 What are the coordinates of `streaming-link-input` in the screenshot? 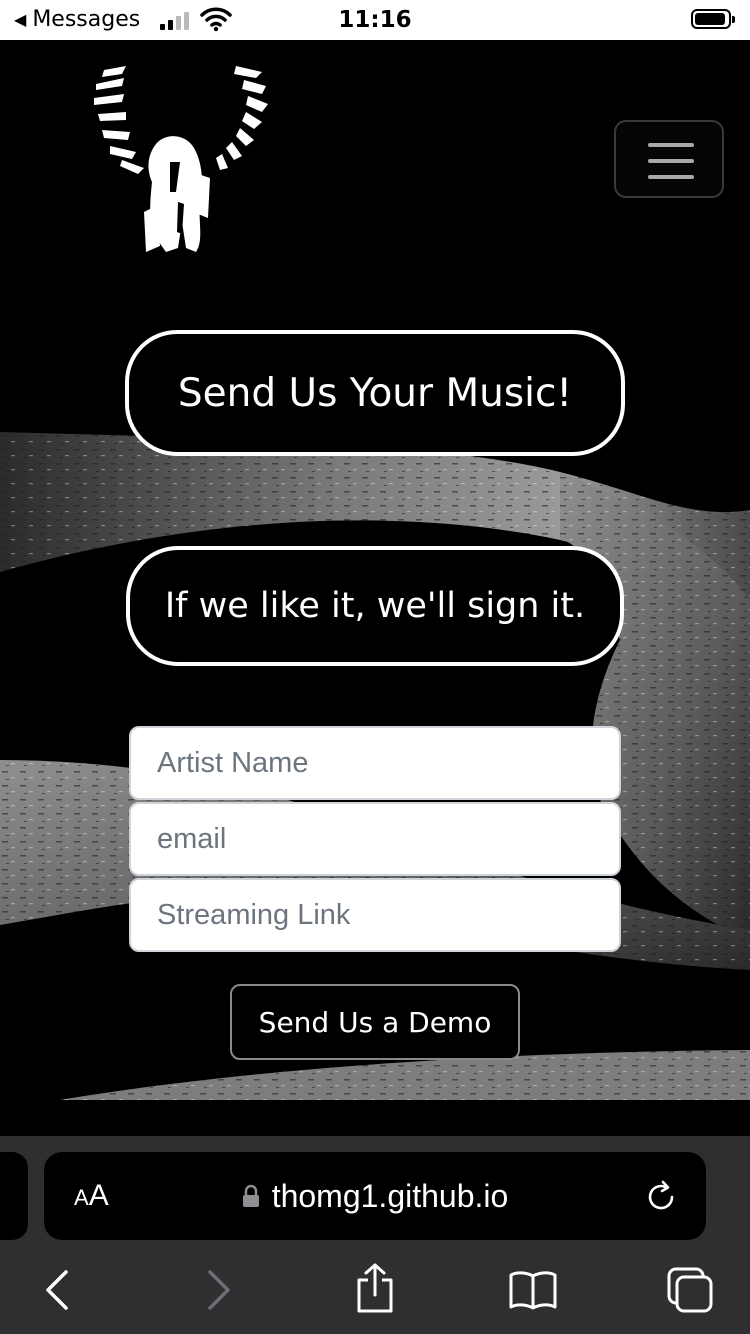 It's located at (375, 915).